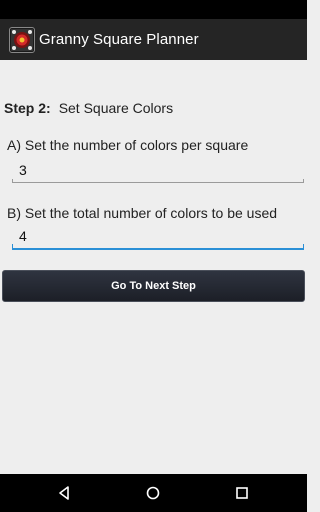  What do you see at coordinates (153, 9) in the screenshot?
I see `status-bar` at bounding box center [153, 9].